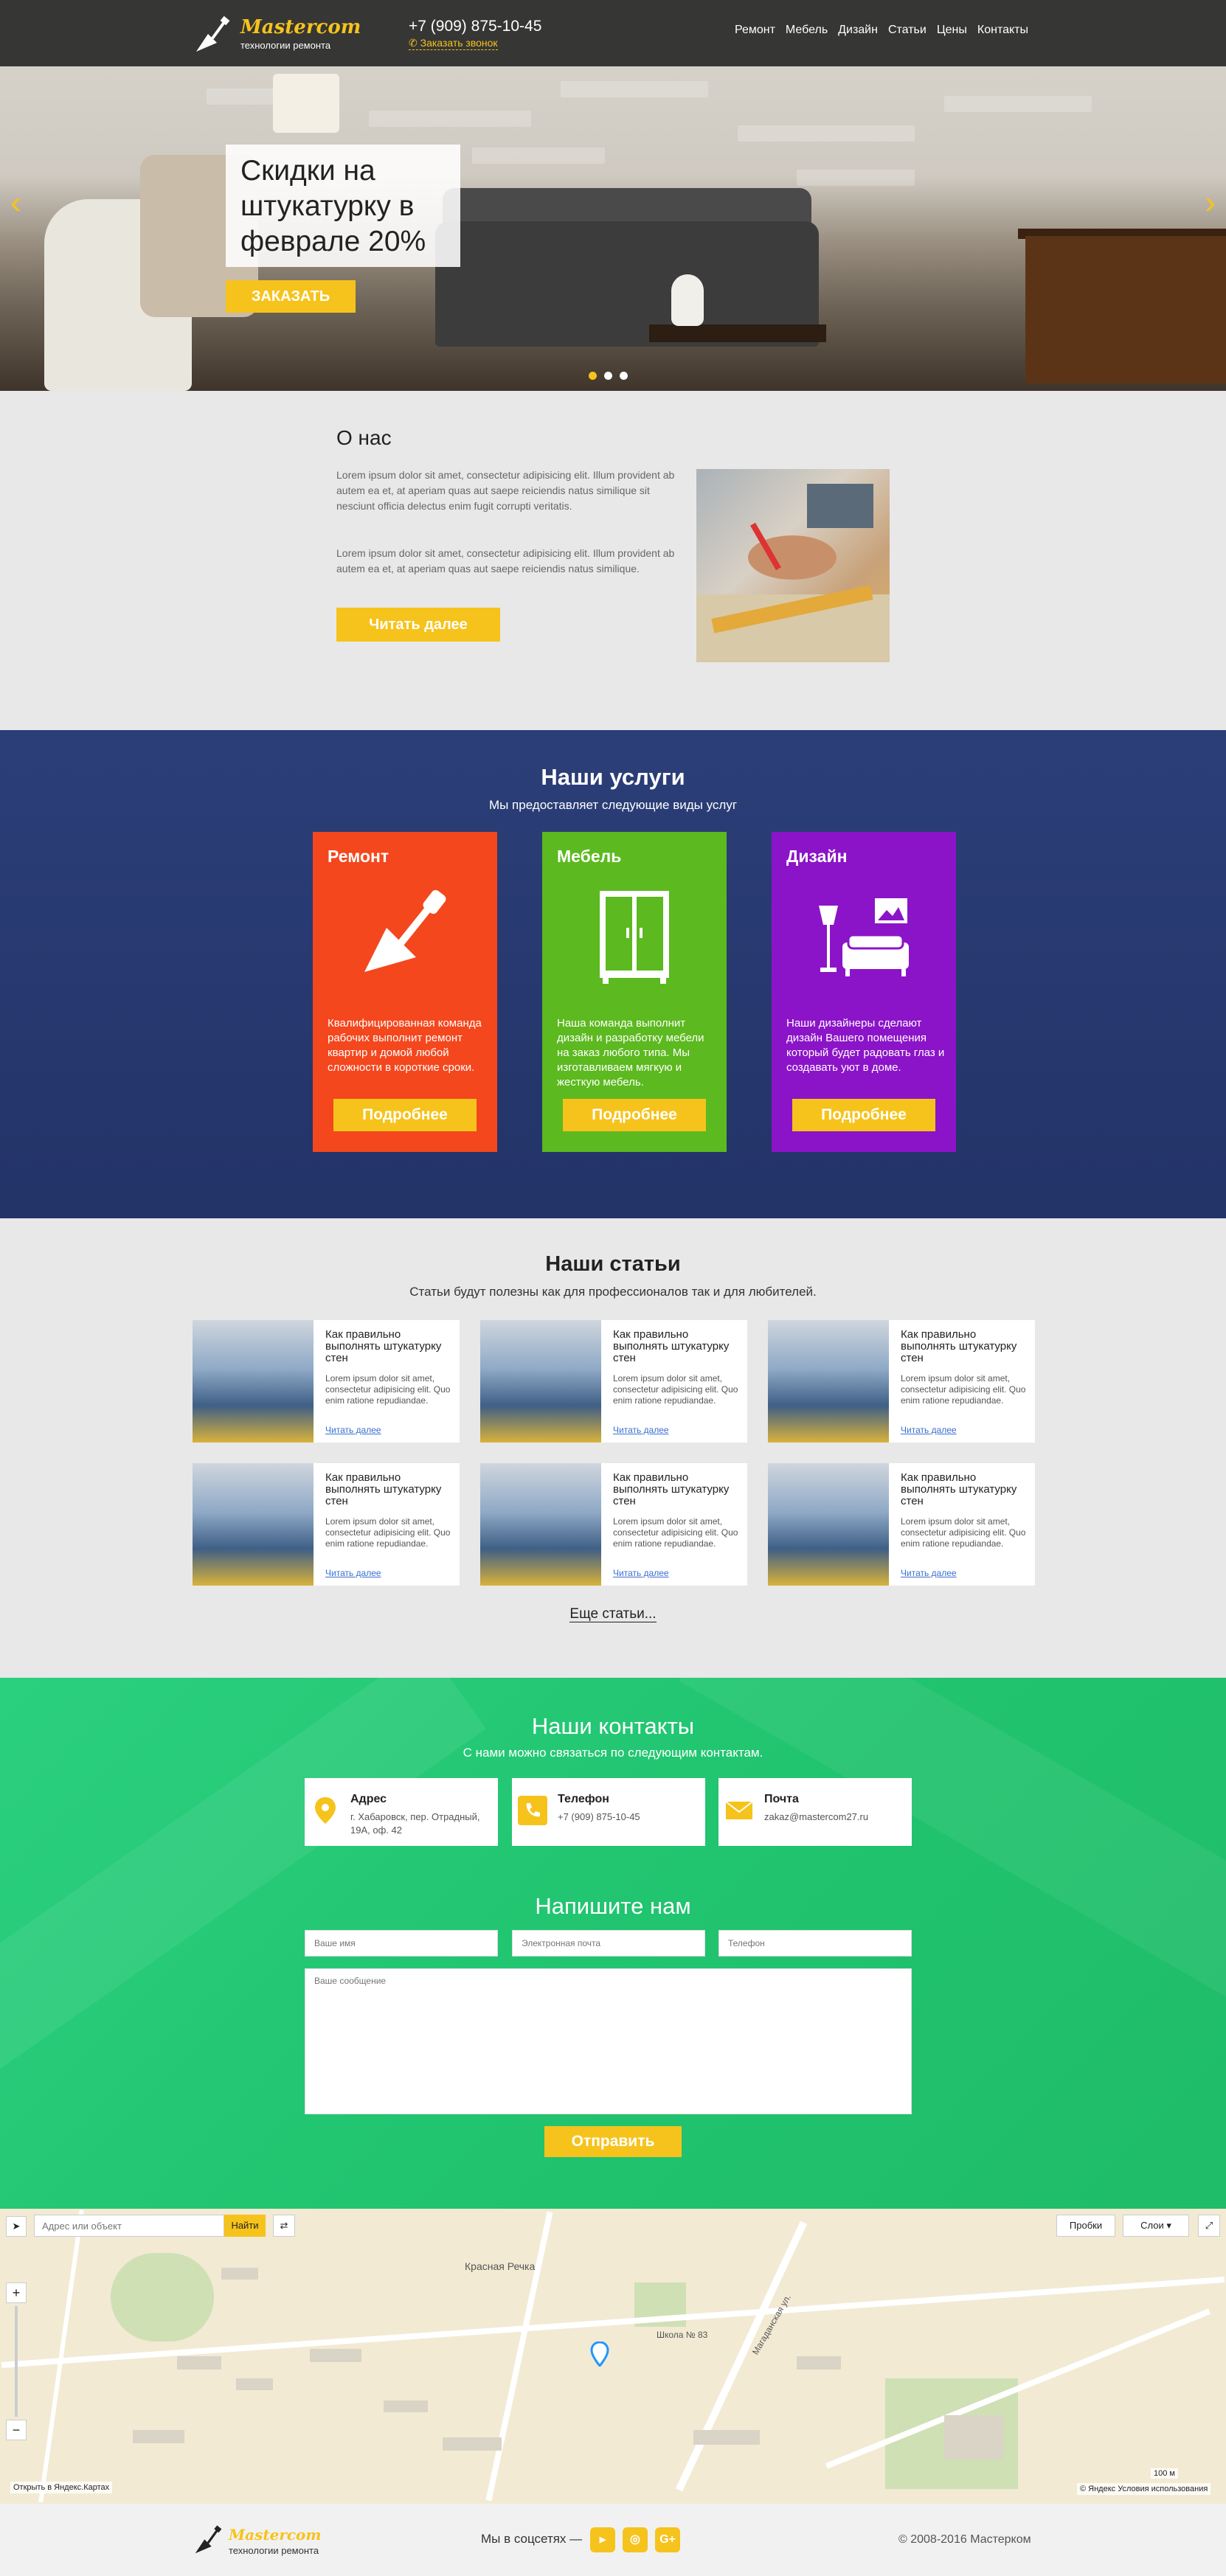 This screenshot has width=1226, height=2576. What do you see at coordinates (16, 2430) in the screenshot?
I see `zoom-out-icon: −` at bounding box center [16, 2430].